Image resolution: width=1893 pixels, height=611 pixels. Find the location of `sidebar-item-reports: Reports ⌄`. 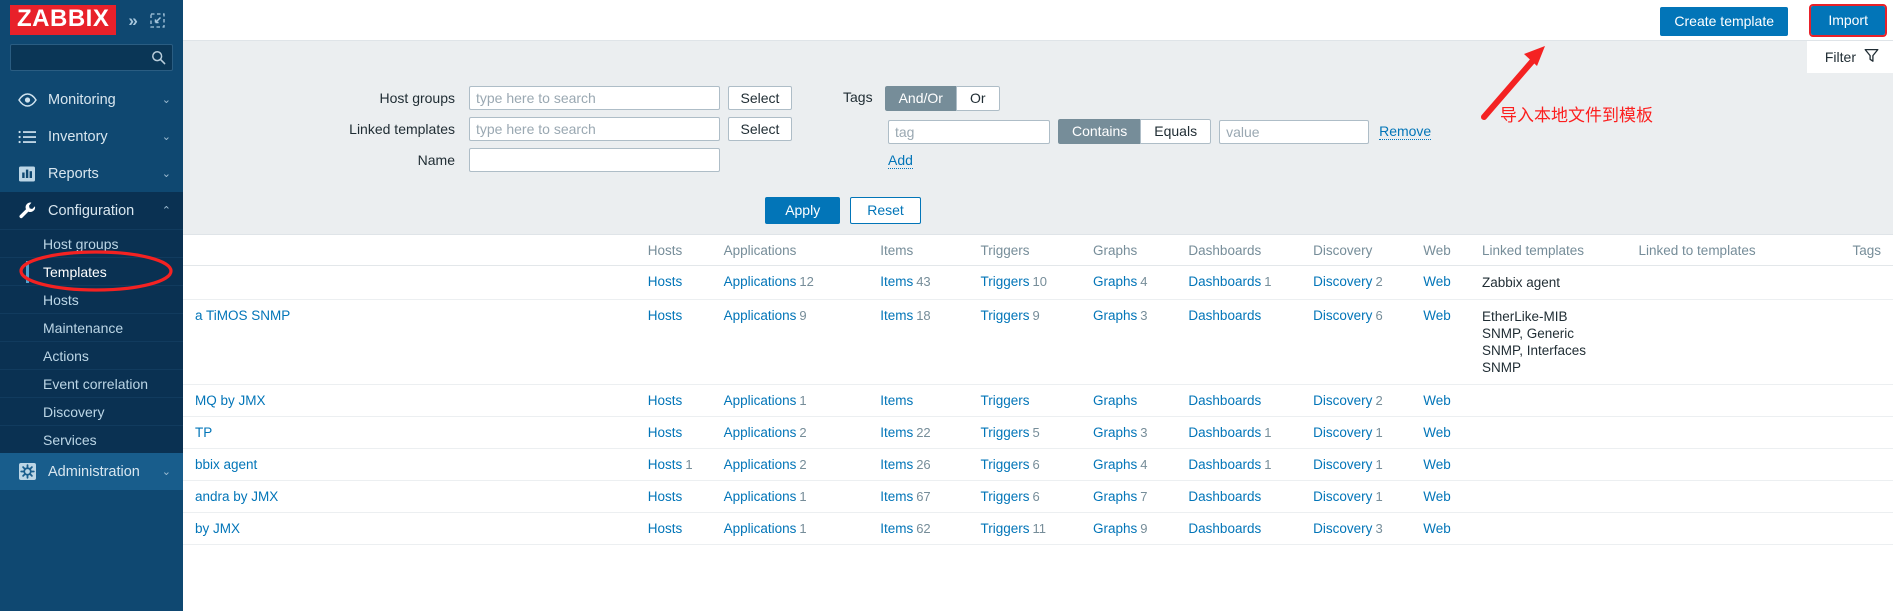

sidebar-item-reports: Reports ⌄ is located at coordinates (91, 173).